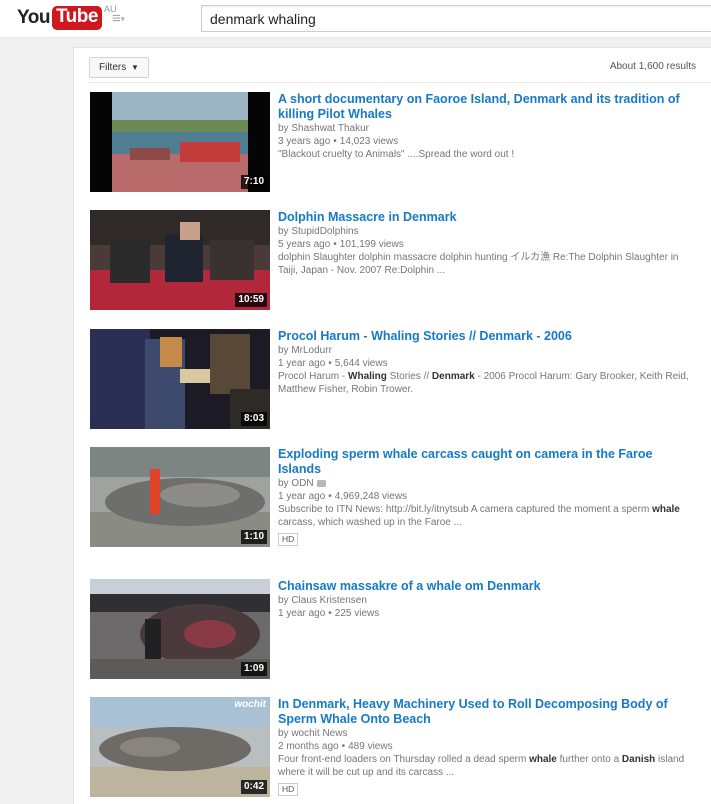 This screenshot has height=804, width=711. I want to click on channel-name: by Claus Kristensen, so click(322, 600).